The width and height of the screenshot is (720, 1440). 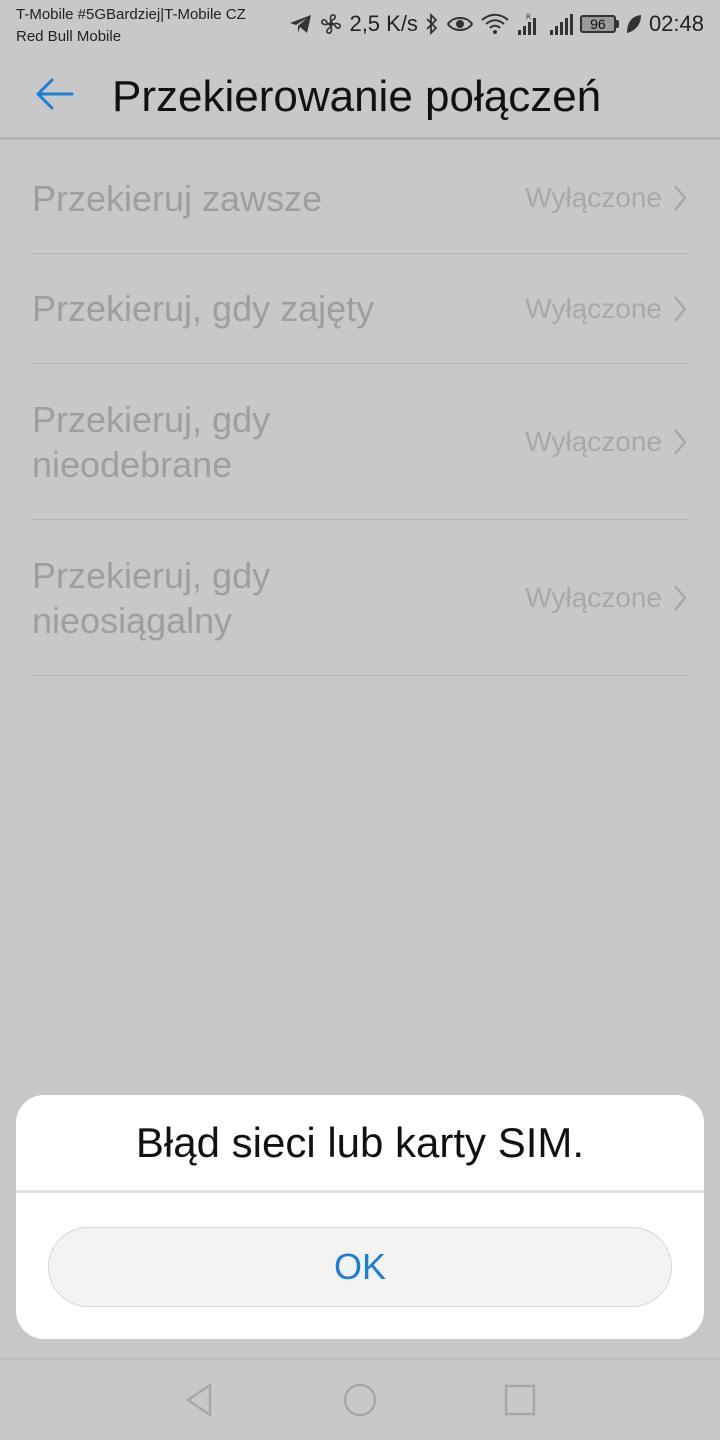 I want to click on signal-icon, so click(x=561, y=24).